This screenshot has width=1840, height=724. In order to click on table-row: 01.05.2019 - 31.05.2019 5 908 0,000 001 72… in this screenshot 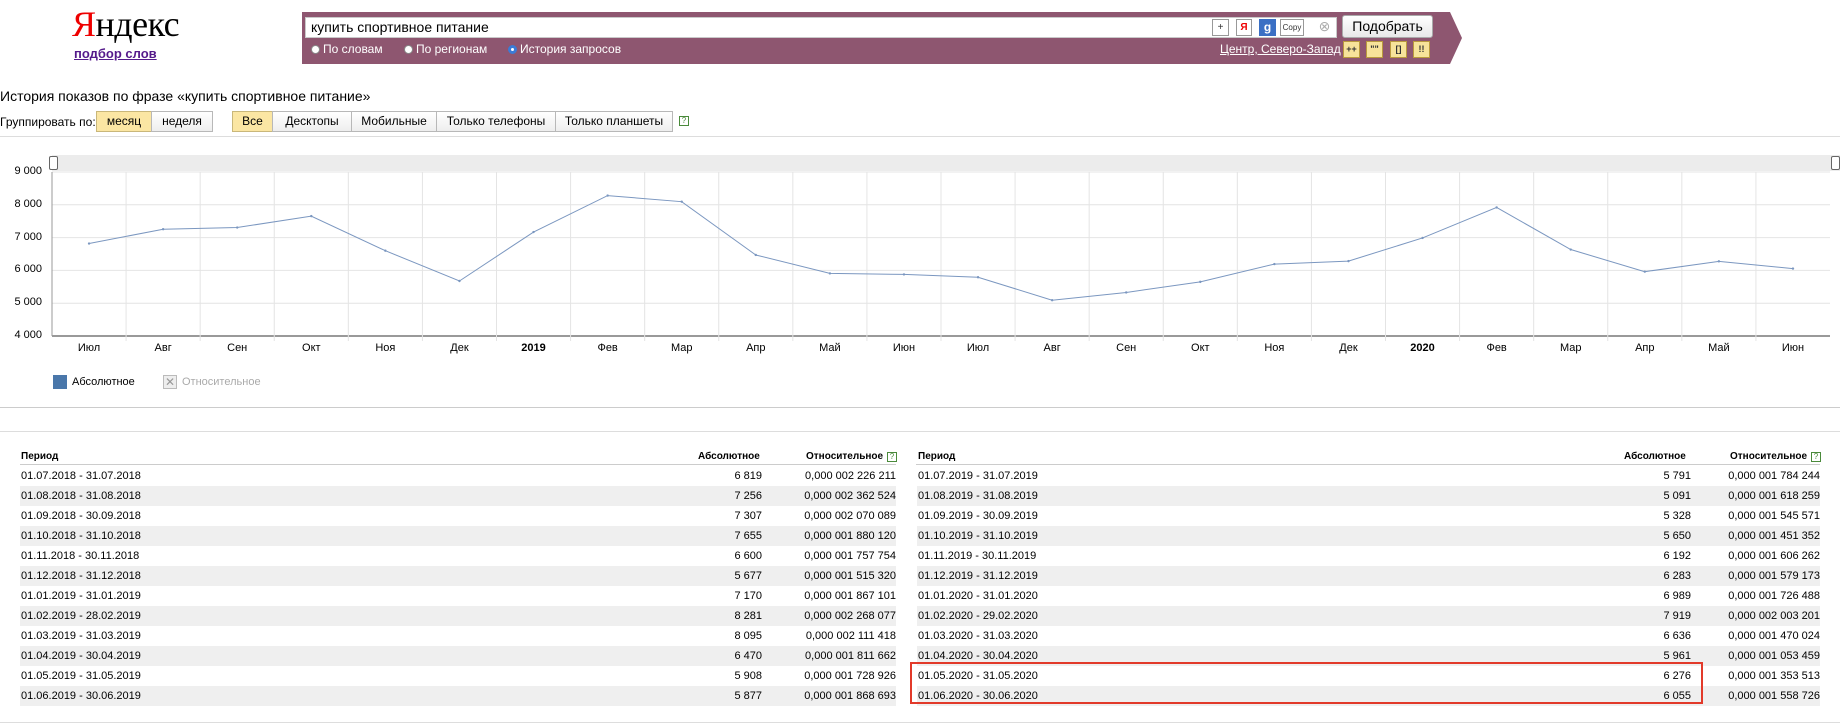, I will do `click(458, 676)`.